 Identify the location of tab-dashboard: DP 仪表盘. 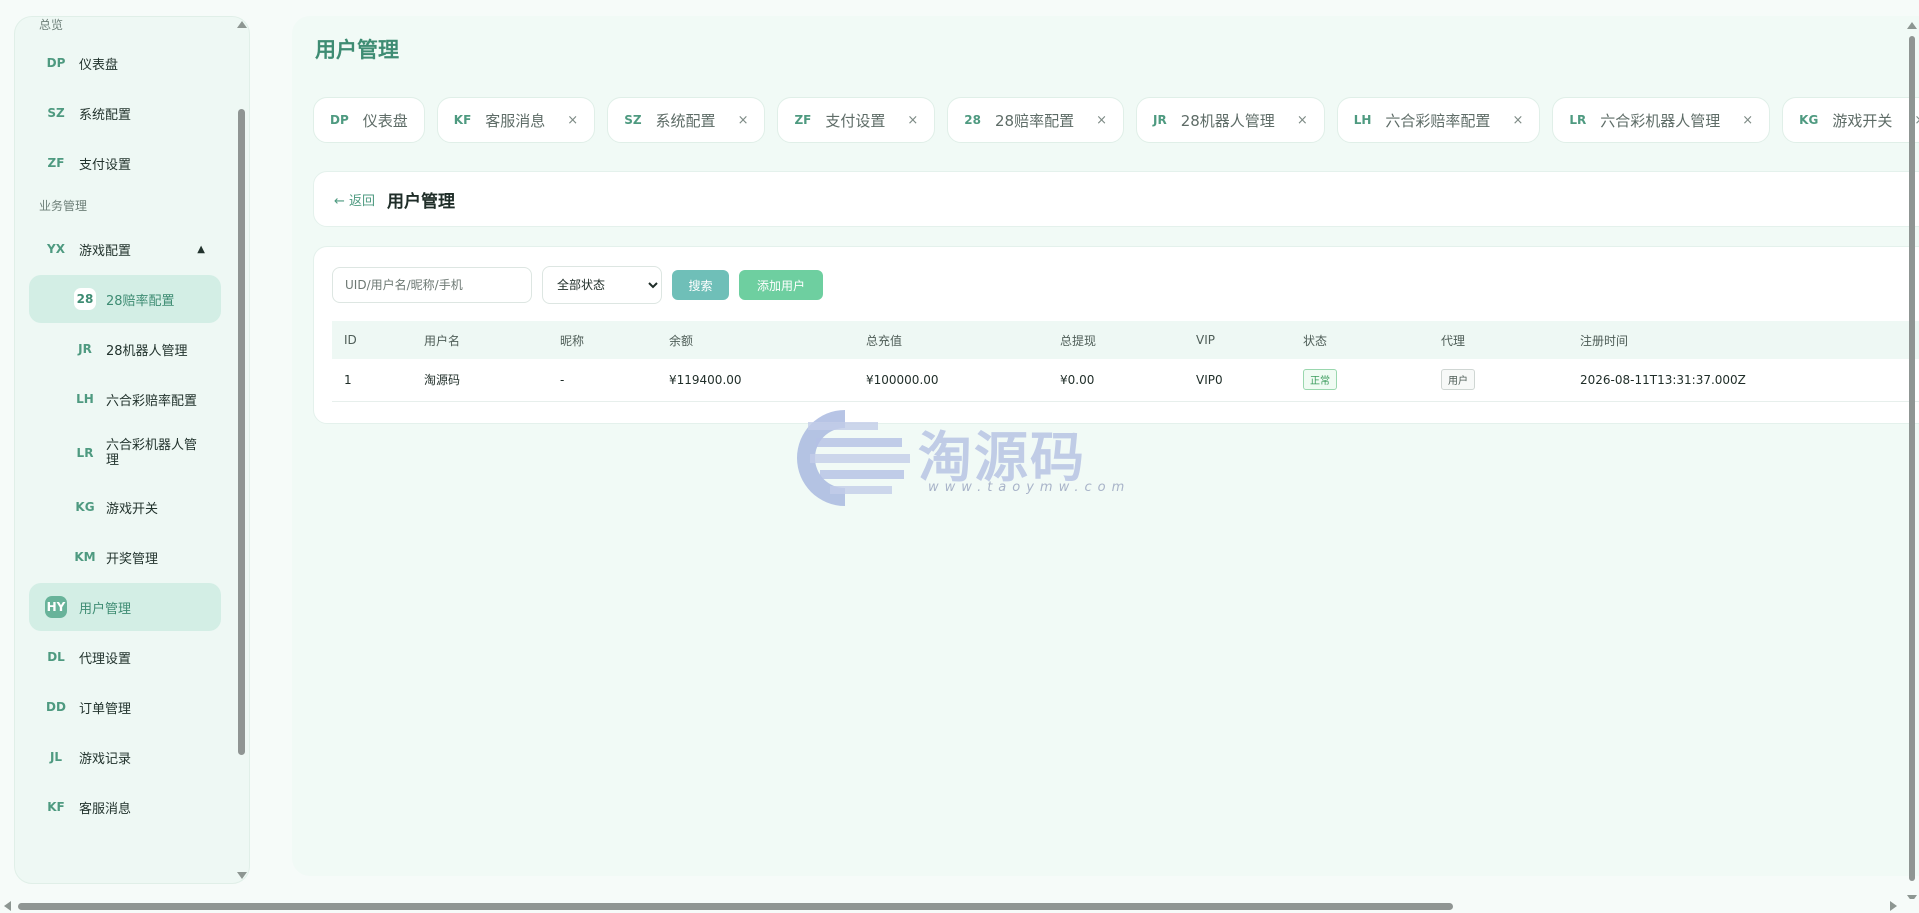
(369, 120).